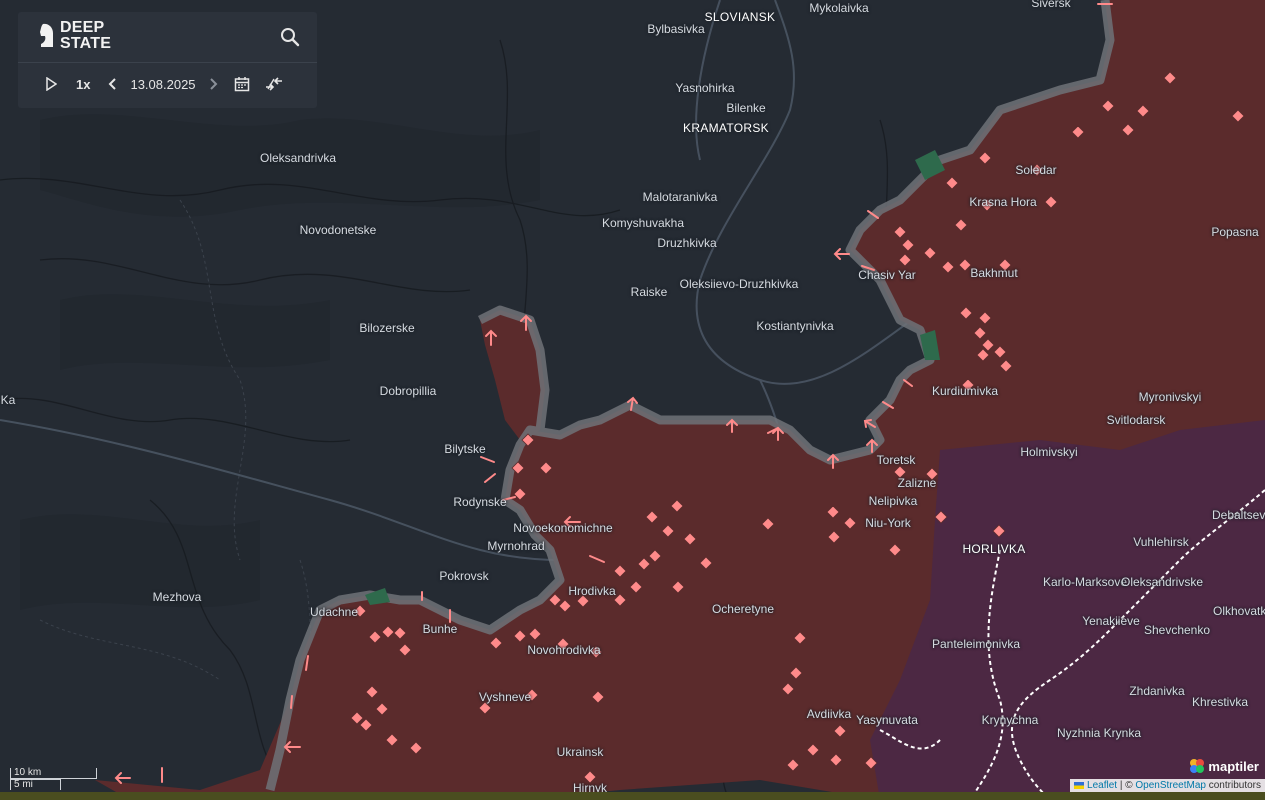  What do you see at coordinates (1111, 621) in the screenshot?
I see `place-label: Yenakiieve` at bounding box center [1111, 621].